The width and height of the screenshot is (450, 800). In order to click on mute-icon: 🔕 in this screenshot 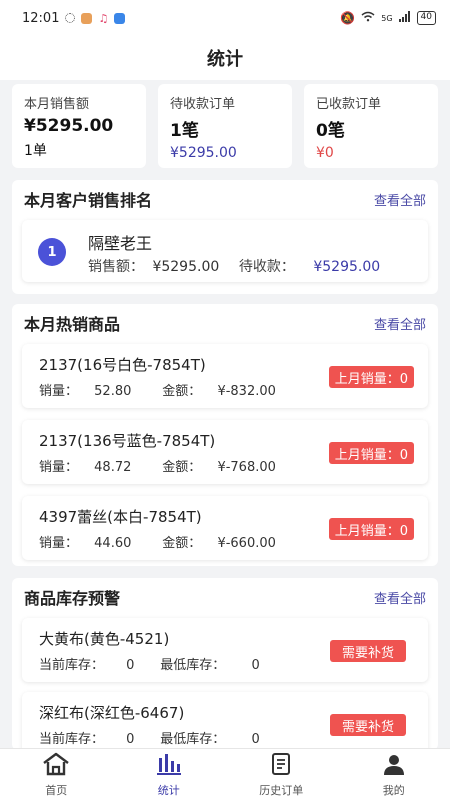, I will do `click(348, 18)`.